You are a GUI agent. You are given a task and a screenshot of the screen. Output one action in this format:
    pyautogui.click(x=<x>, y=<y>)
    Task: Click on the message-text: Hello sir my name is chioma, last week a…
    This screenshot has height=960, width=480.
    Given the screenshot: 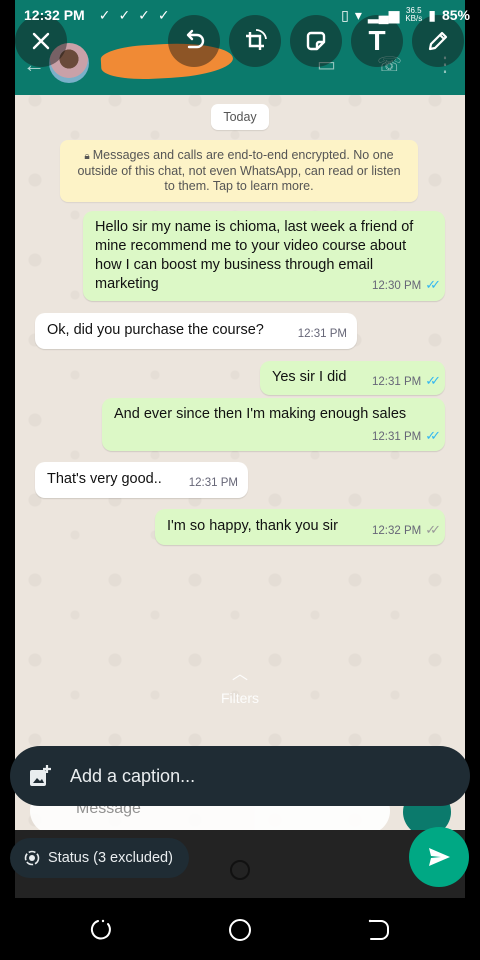 What is the action you would take?
    pyautogui.click(x=254, y=255)
    